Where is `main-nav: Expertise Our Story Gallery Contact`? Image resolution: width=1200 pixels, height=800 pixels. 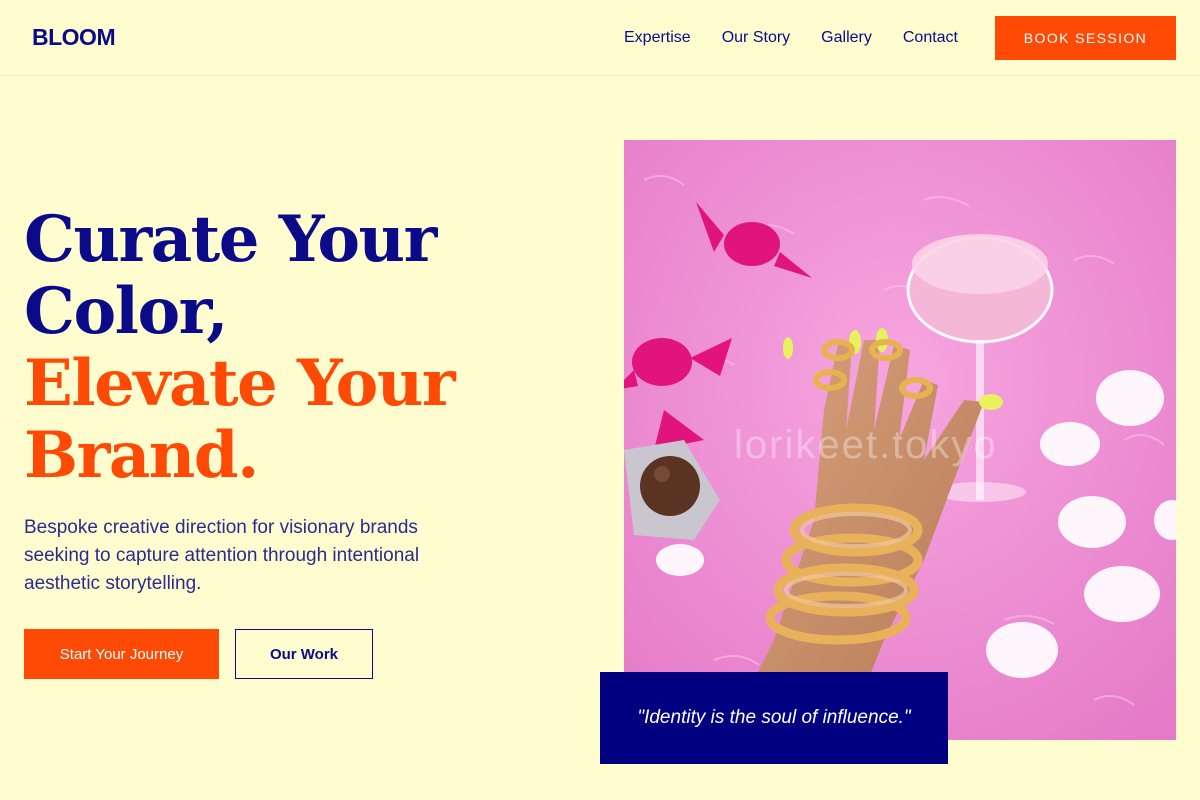
main-nav: Expertise Our Story Gallery Contact is located at coordinates (806, 38).